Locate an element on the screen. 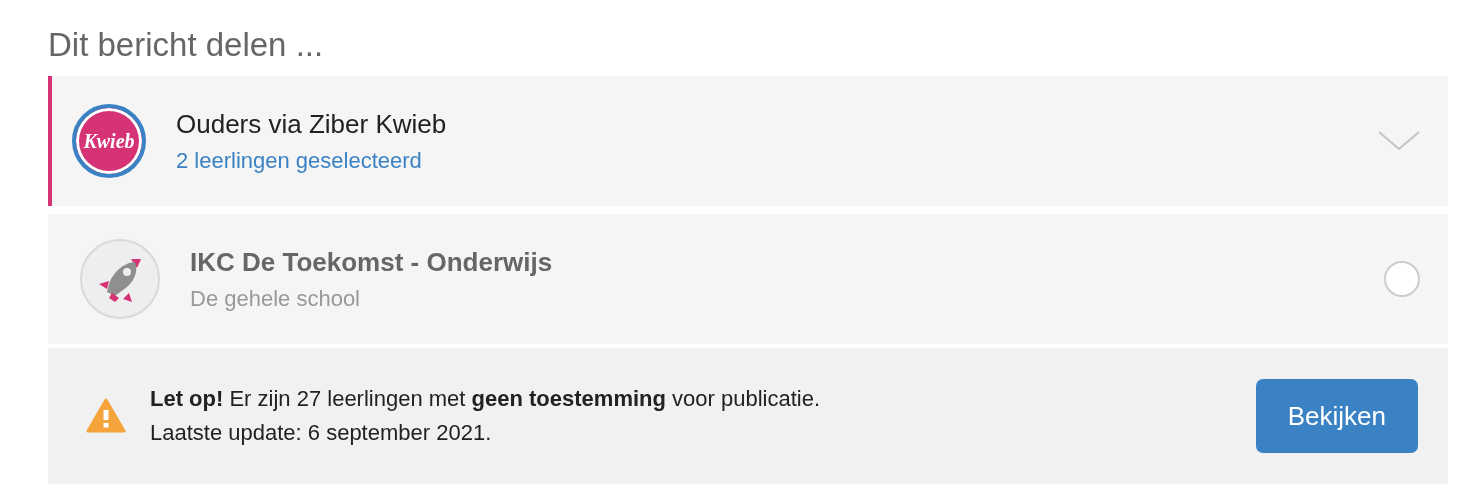 The width and height of the screenshot is (1478, 498). logo-badge: Kwieb is located at coordinates (109, 141).